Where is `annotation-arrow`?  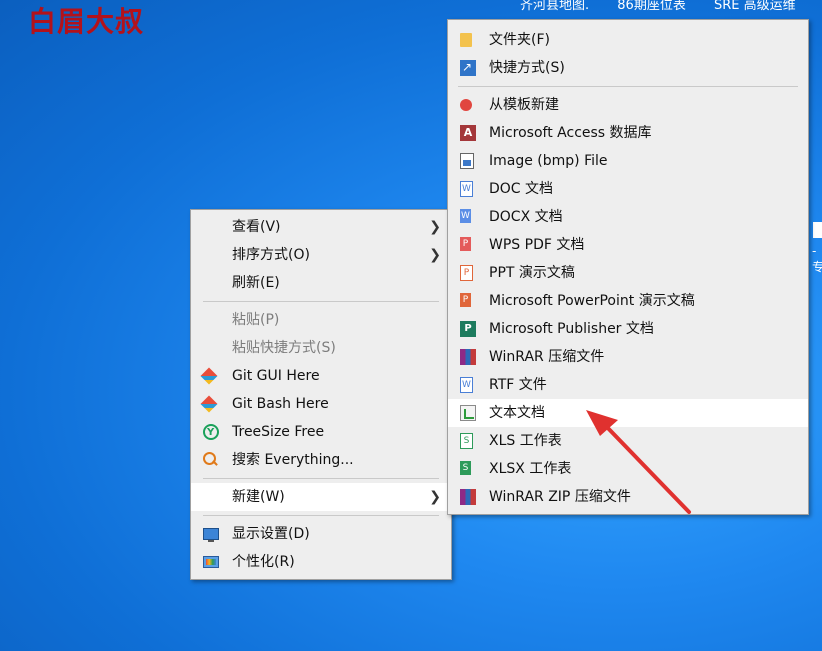 annotation-arrow is located at coordinates (638, 462).